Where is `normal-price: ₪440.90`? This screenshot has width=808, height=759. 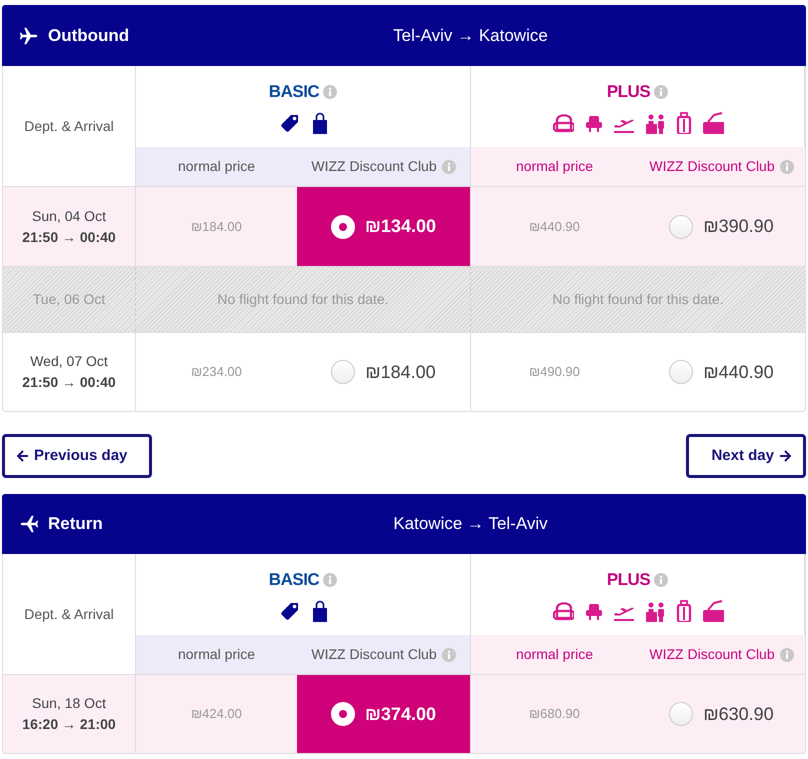
normal-price: ₪440.90 is located at coordinates (554, 227).